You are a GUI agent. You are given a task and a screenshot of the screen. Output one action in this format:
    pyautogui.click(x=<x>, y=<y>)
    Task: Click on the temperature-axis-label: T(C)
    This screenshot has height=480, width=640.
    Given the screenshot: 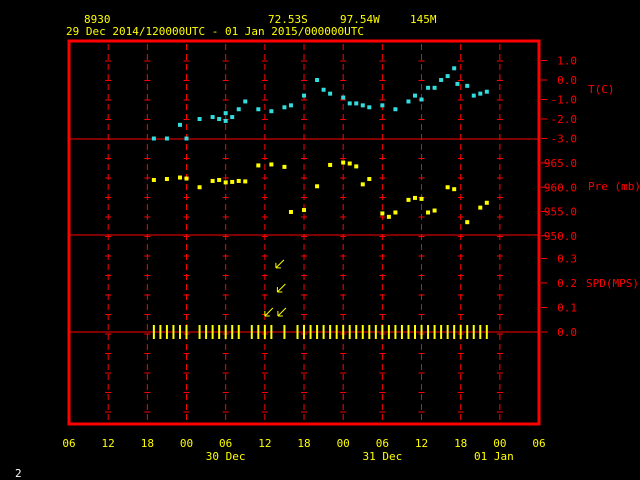 What is the action you would take?
    pyautogui.click(x=601, y=89)
    